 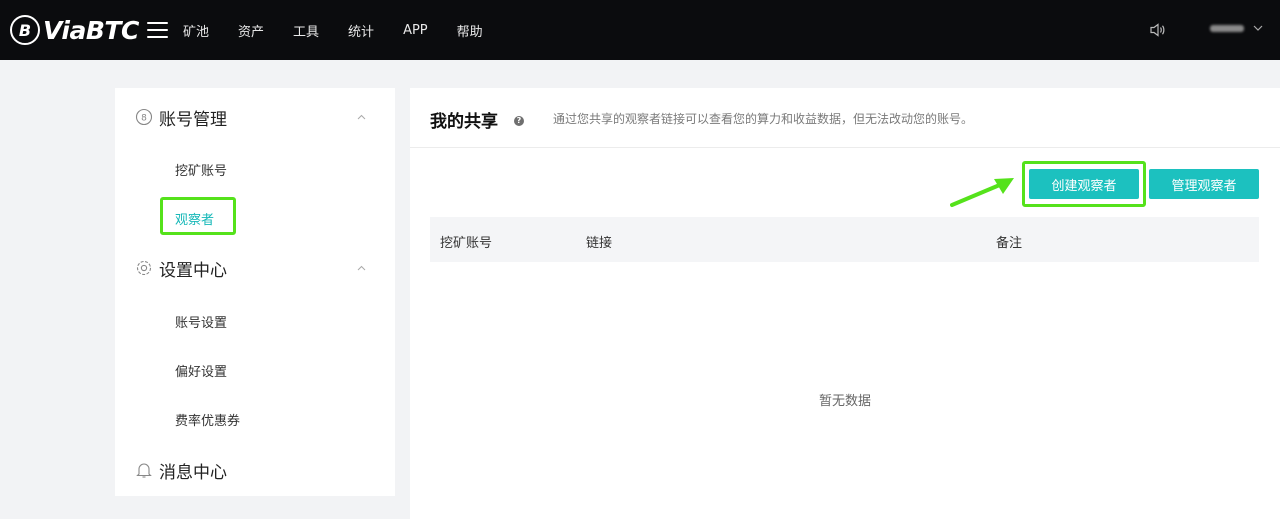 What do you see at coordinates (196, 30) in the screenshot?
I see `nav-item-pool: 矿池` at bounding box center [196, 30].